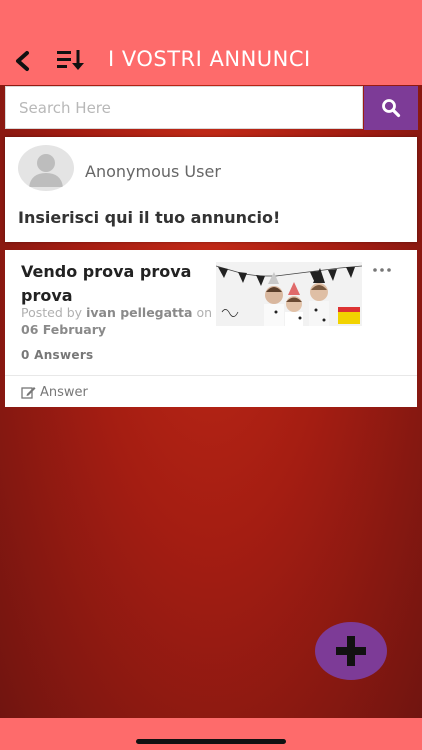 The width and height of the screenshot is (422, 750). What do you see at coordinates (184, 107) in the screenshot?
I see `search-input` at bounding box center [184, 107].